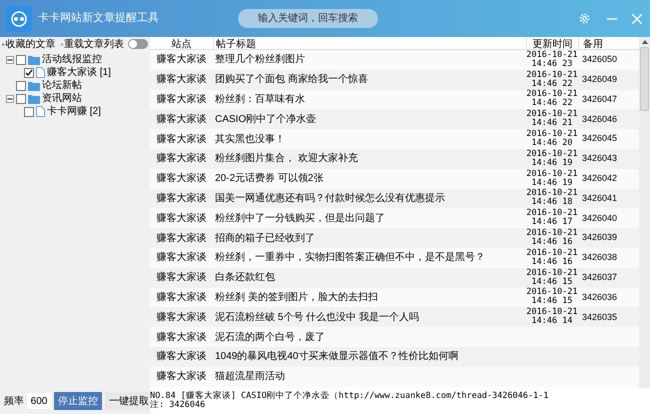 The width and height of the screenshot is (650, 414). Describe the element at coordinates (552, 43) in the screenshot. I see `column-header: 更新时间` at that location.